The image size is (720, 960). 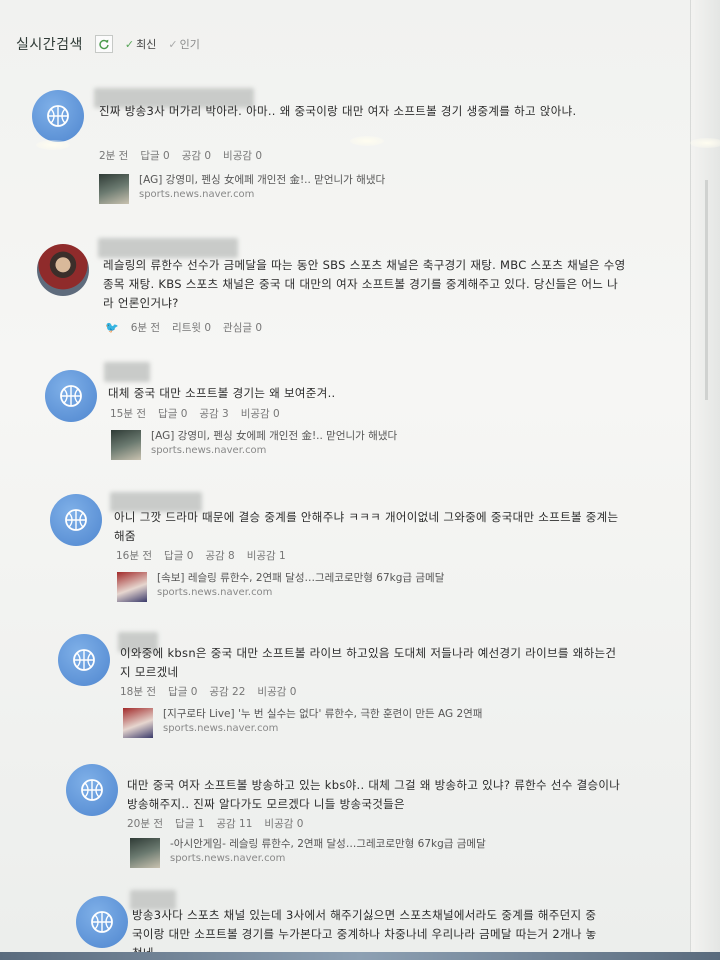 I want to click on reply-link: 답글 1, so click(x=189, y=823).